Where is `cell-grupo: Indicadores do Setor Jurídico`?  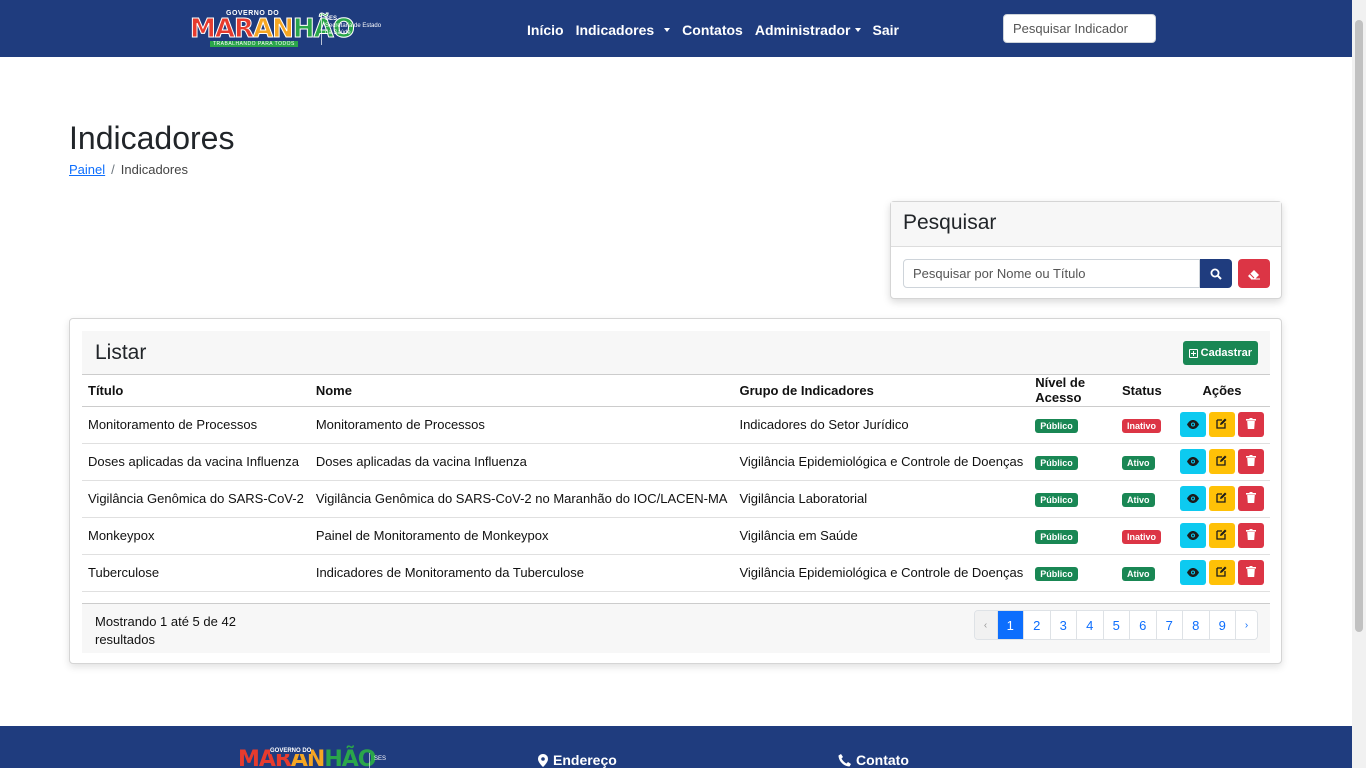 cell-grupo: Indicadores do Setor Jurídico is located at coordinates (881, 425).